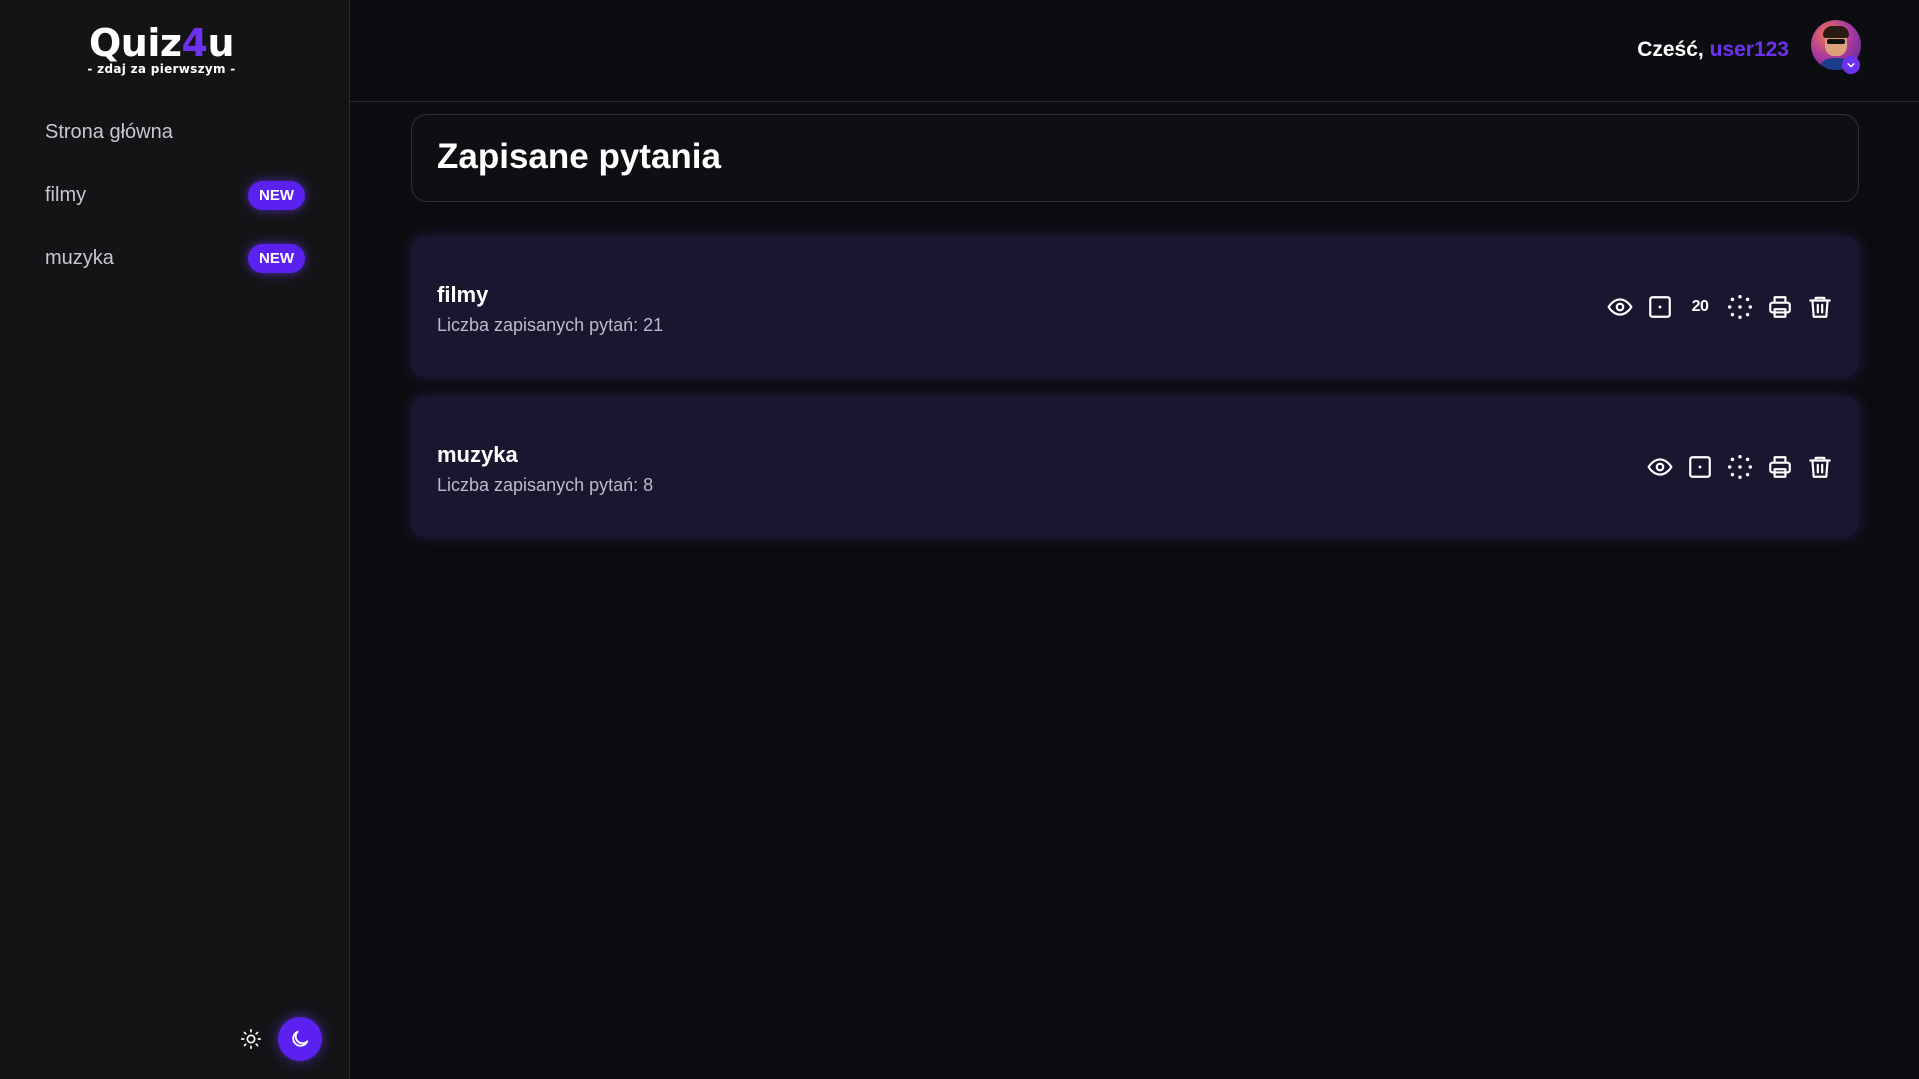 This screenshot has width=1919, height=1079. What do you see at coordinates (79, 257) in the screenshot?
I see `sidebar-item-label: muzyka` at bounding box center [79, 257].